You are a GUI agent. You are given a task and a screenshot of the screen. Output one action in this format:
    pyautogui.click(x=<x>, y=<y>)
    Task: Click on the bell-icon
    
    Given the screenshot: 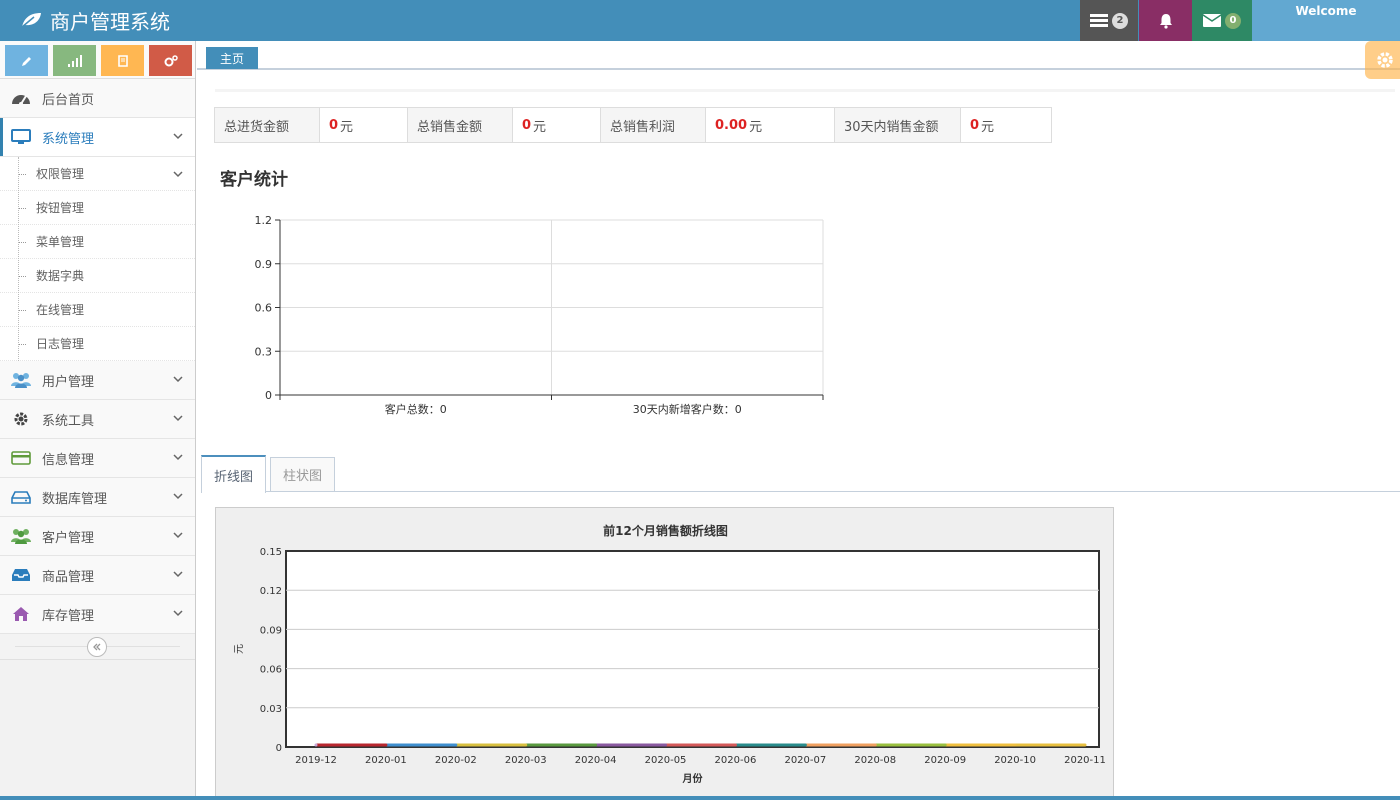 What is the action you would take?
    pyautogui.click(x=1165, y=21)
    